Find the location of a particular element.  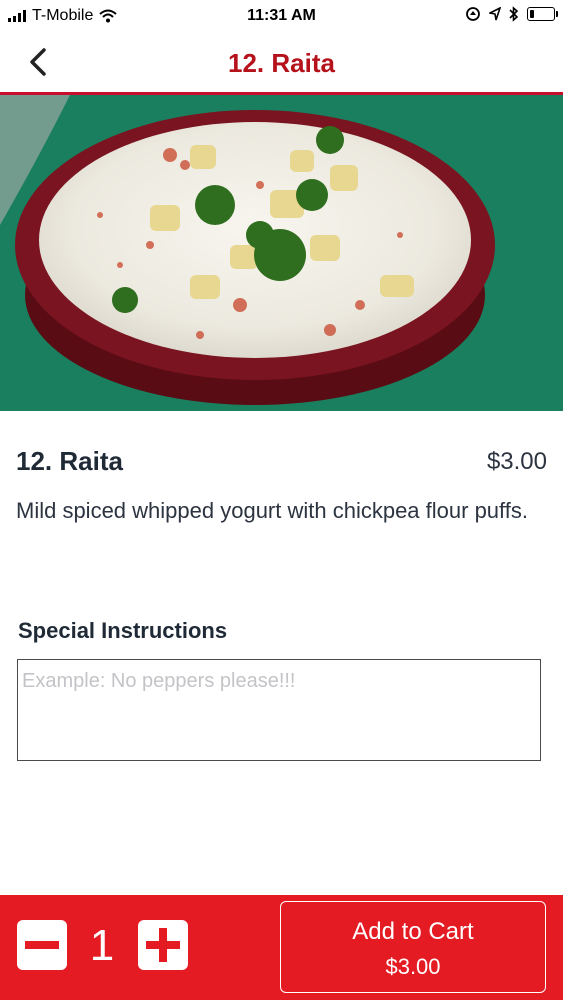

status-bar: T-Mobile 11:31 AM is located at coordinates (281, 17).